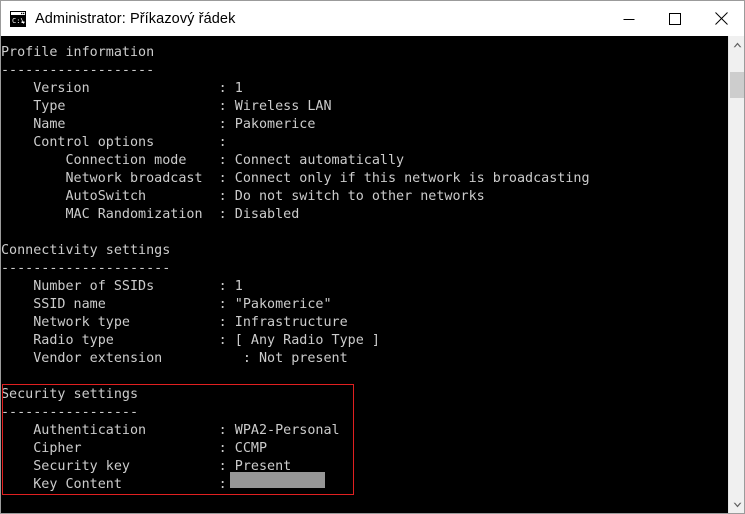  What do you see at coordinates (150, 214) in the screenshot?
I see `console-line: MAC Randomization : Disabled` at bounding box center [150, 214].